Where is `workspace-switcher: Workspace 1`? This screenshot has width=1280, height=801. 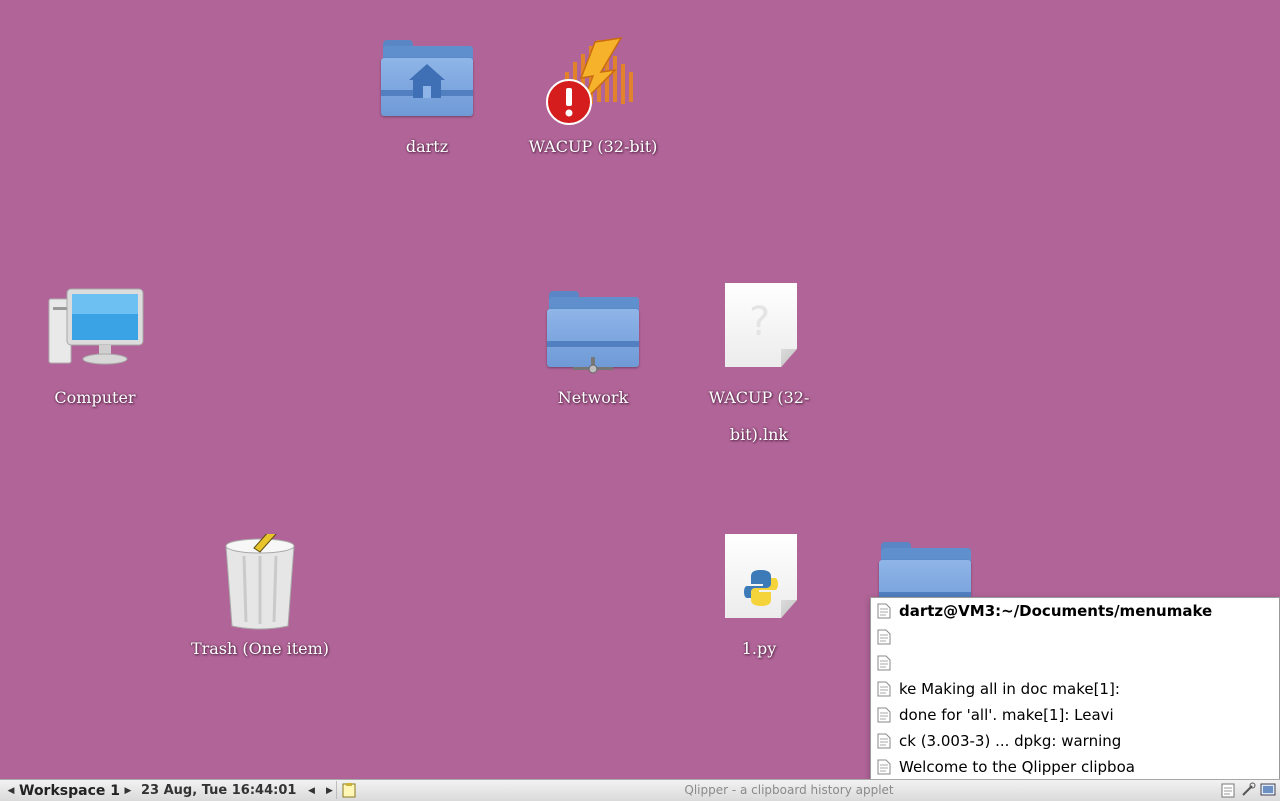 workspace-switcher: Workspace 1 is located at coordinates (69, 791).